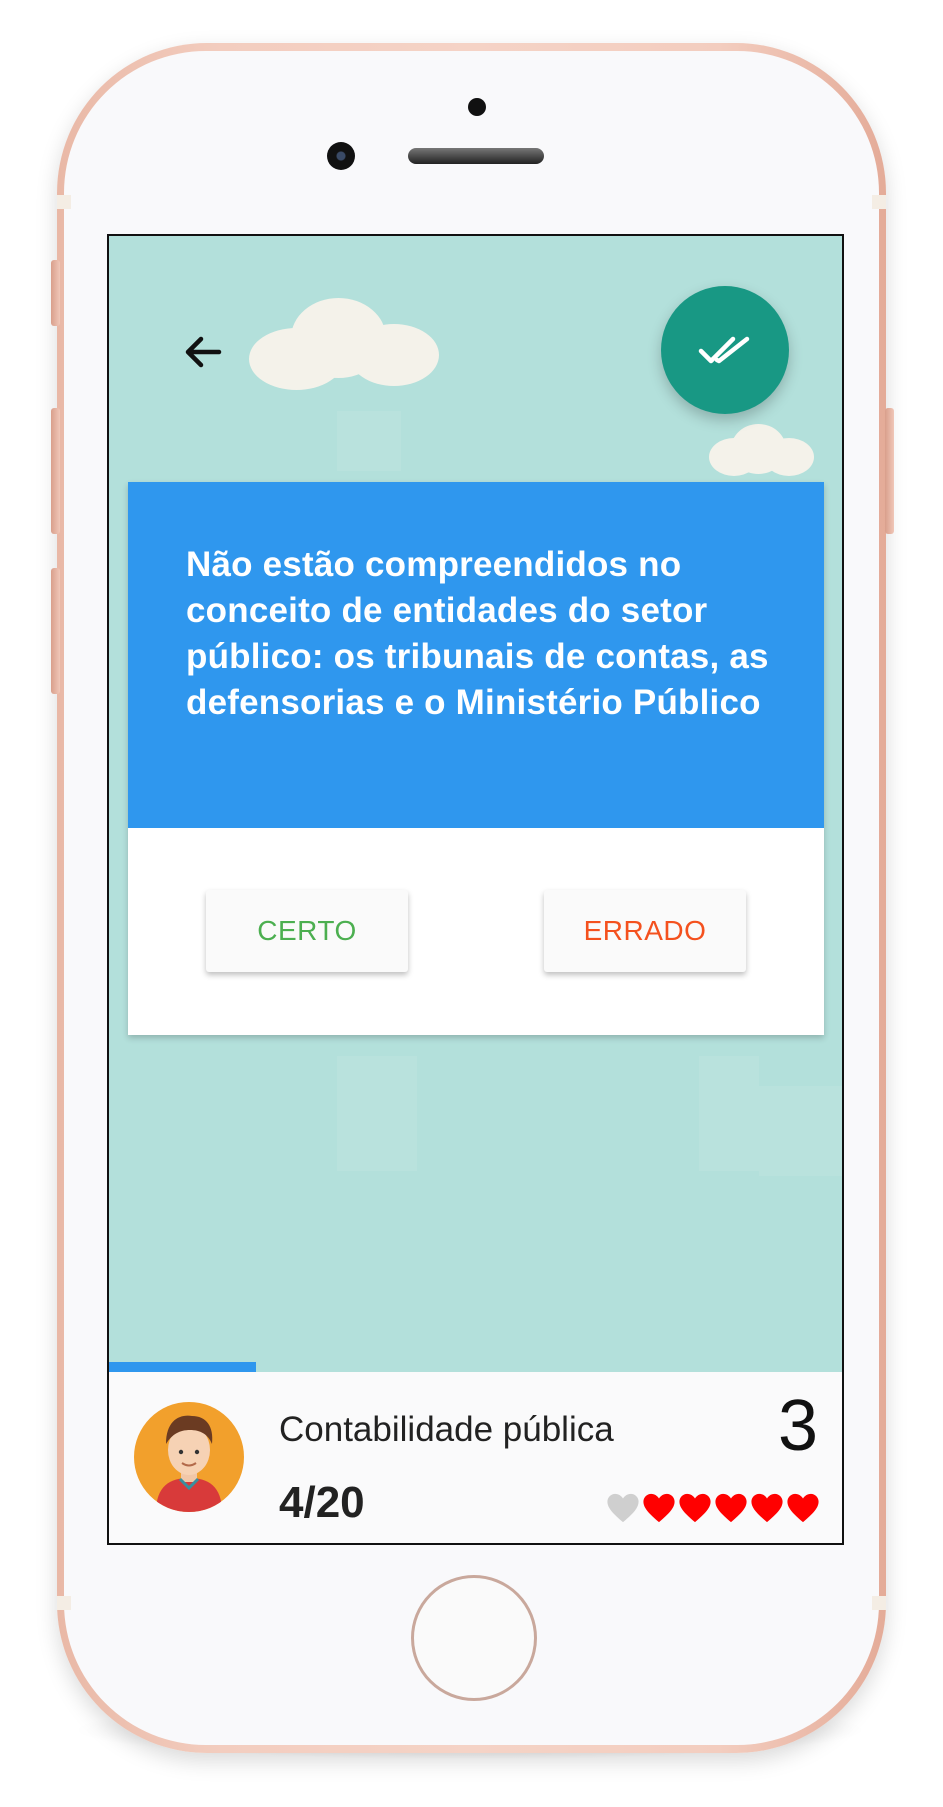 The height and width of the screenshot is (1807, 943). I want to click on errado-button: ERRADO, so click(645, 931).